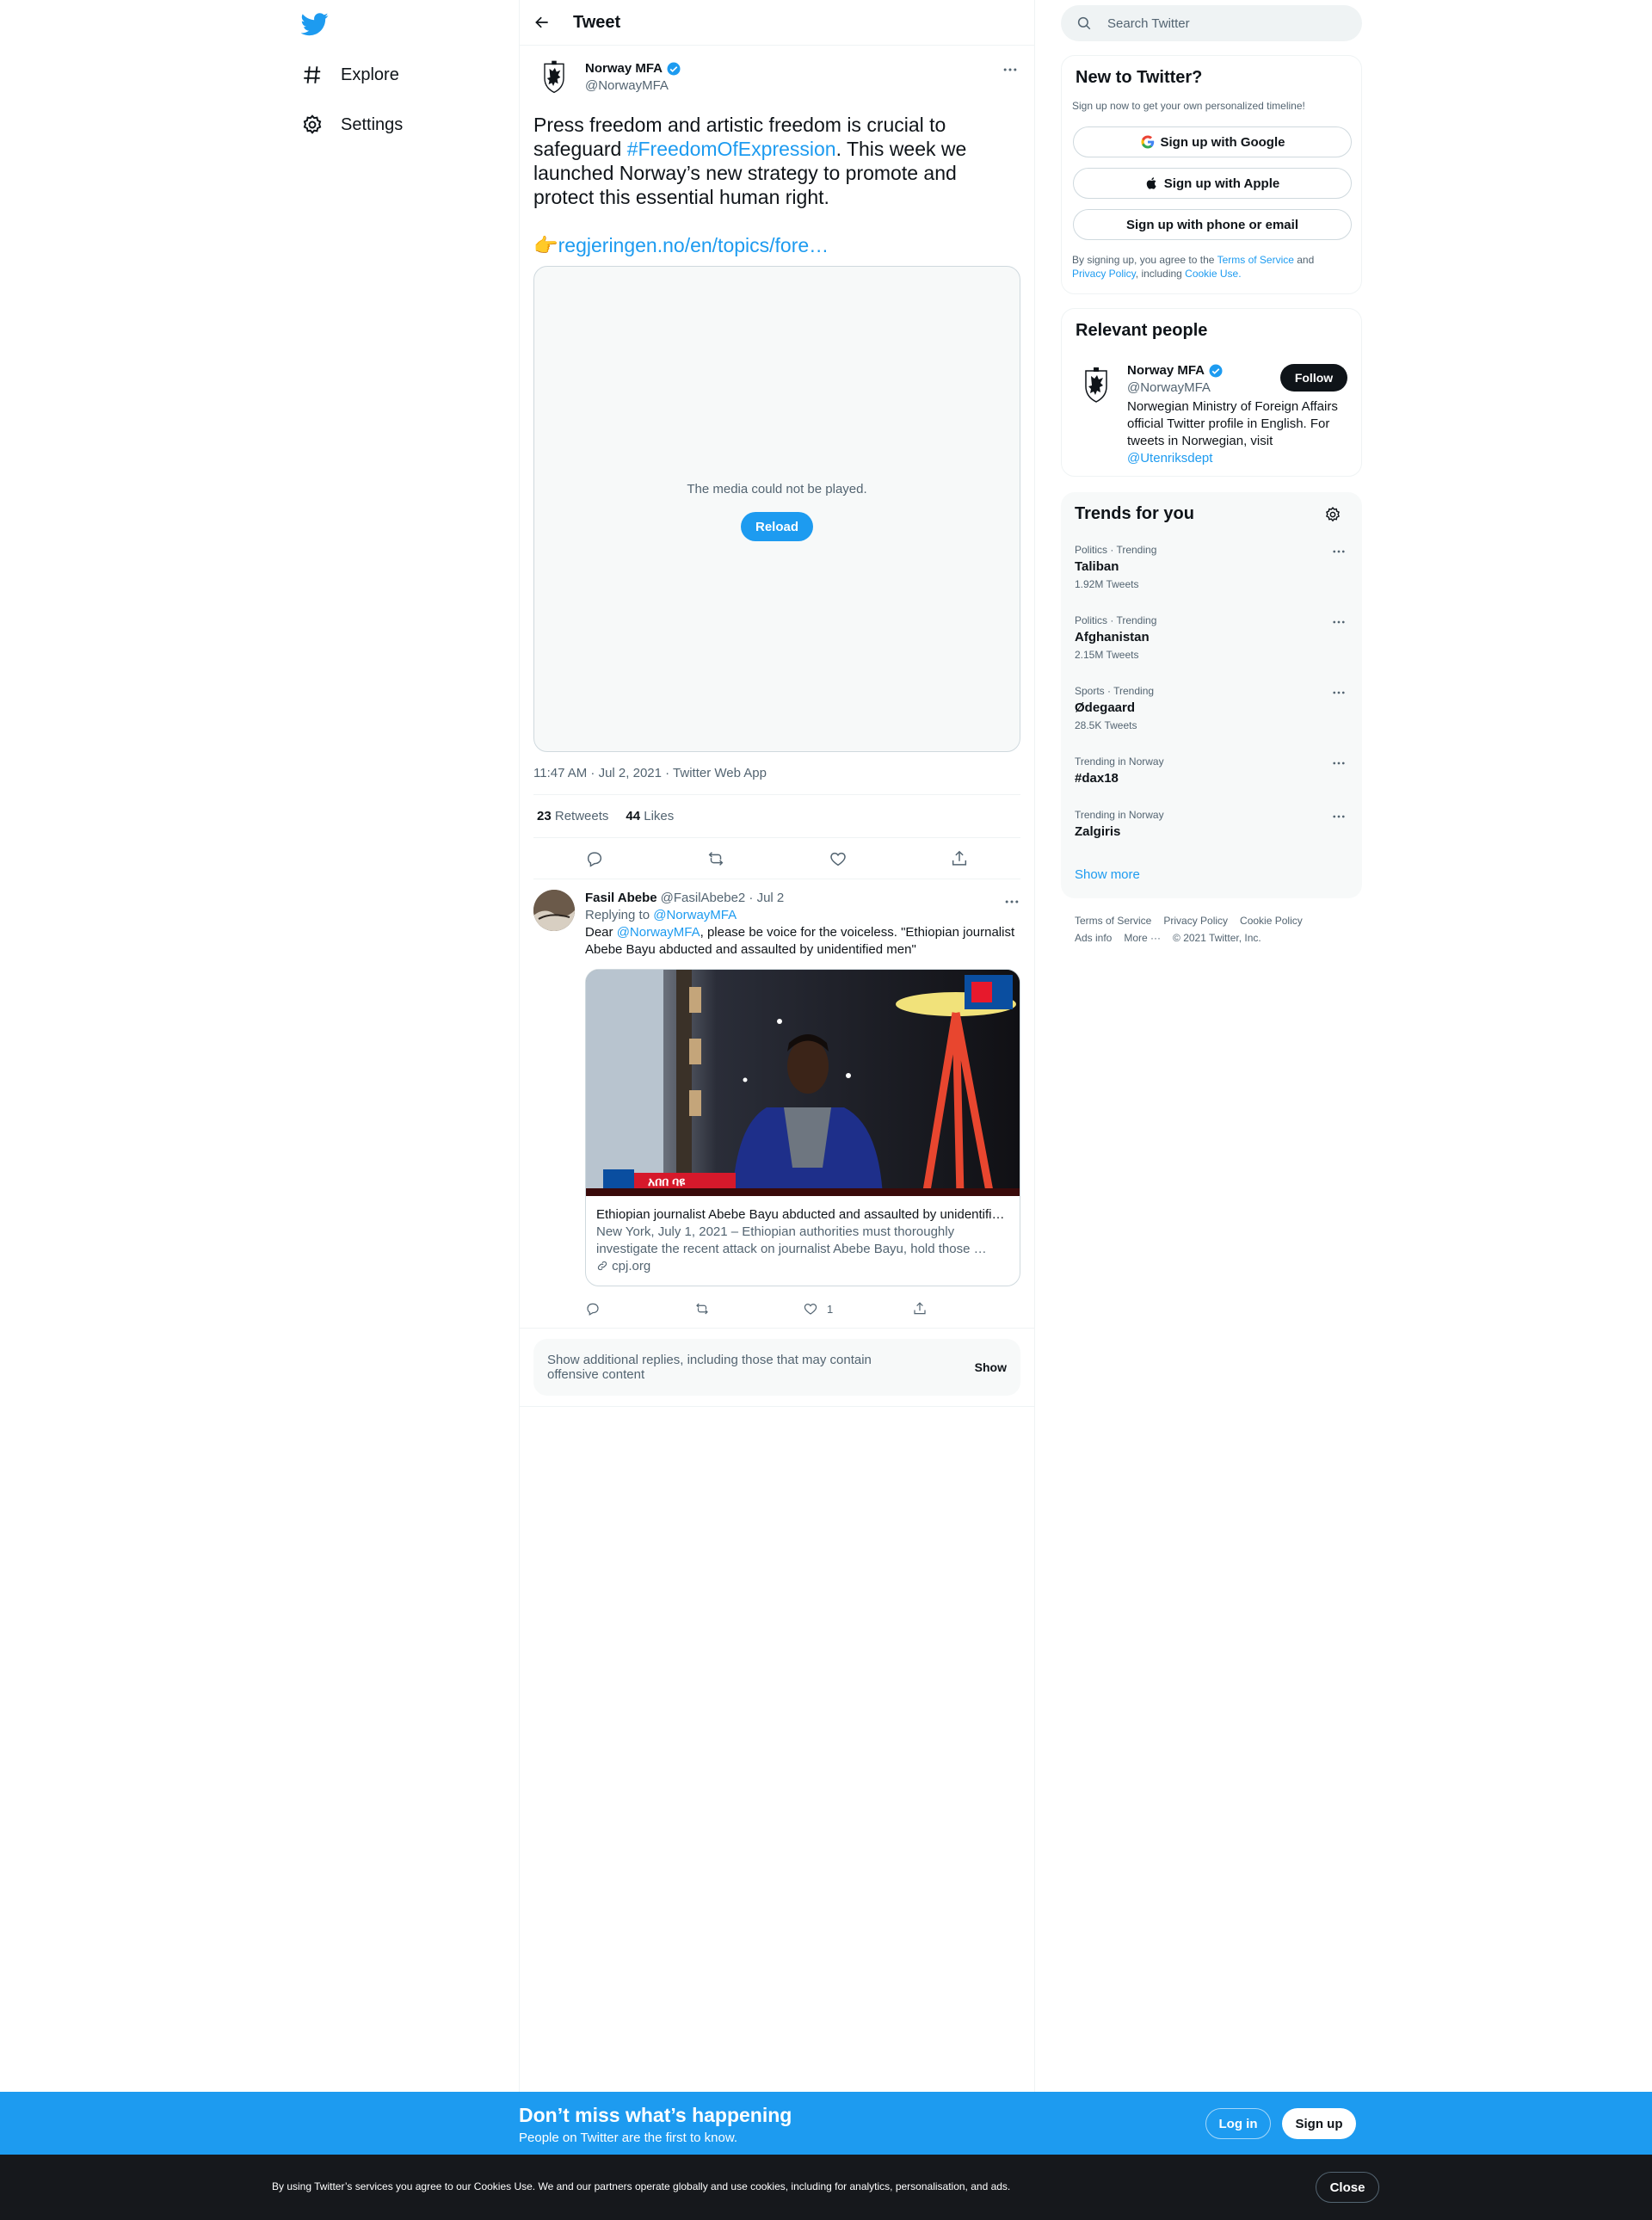  What do you see at coordinates (545, 245) in the screenshot?
I see `pointing-hand-emoji: 👉` at bounding box center [545, 245].